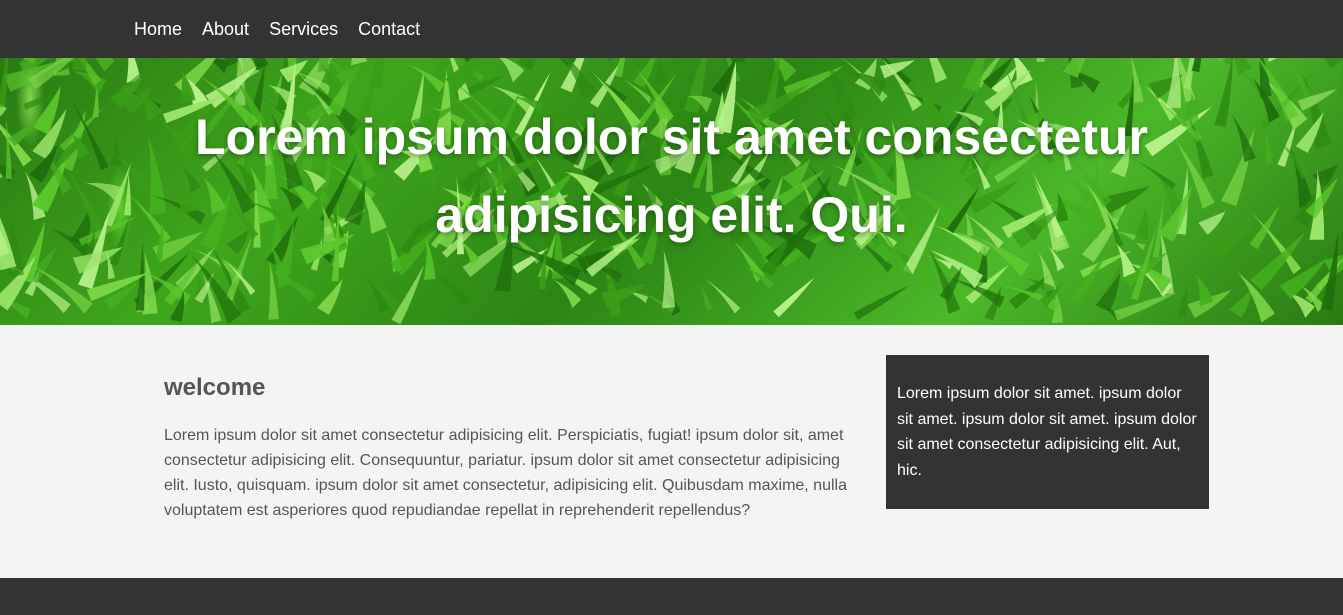 The image size is (1343, 615). I want to click on nav-menu: Home About Services Contact, so click(287, 29).